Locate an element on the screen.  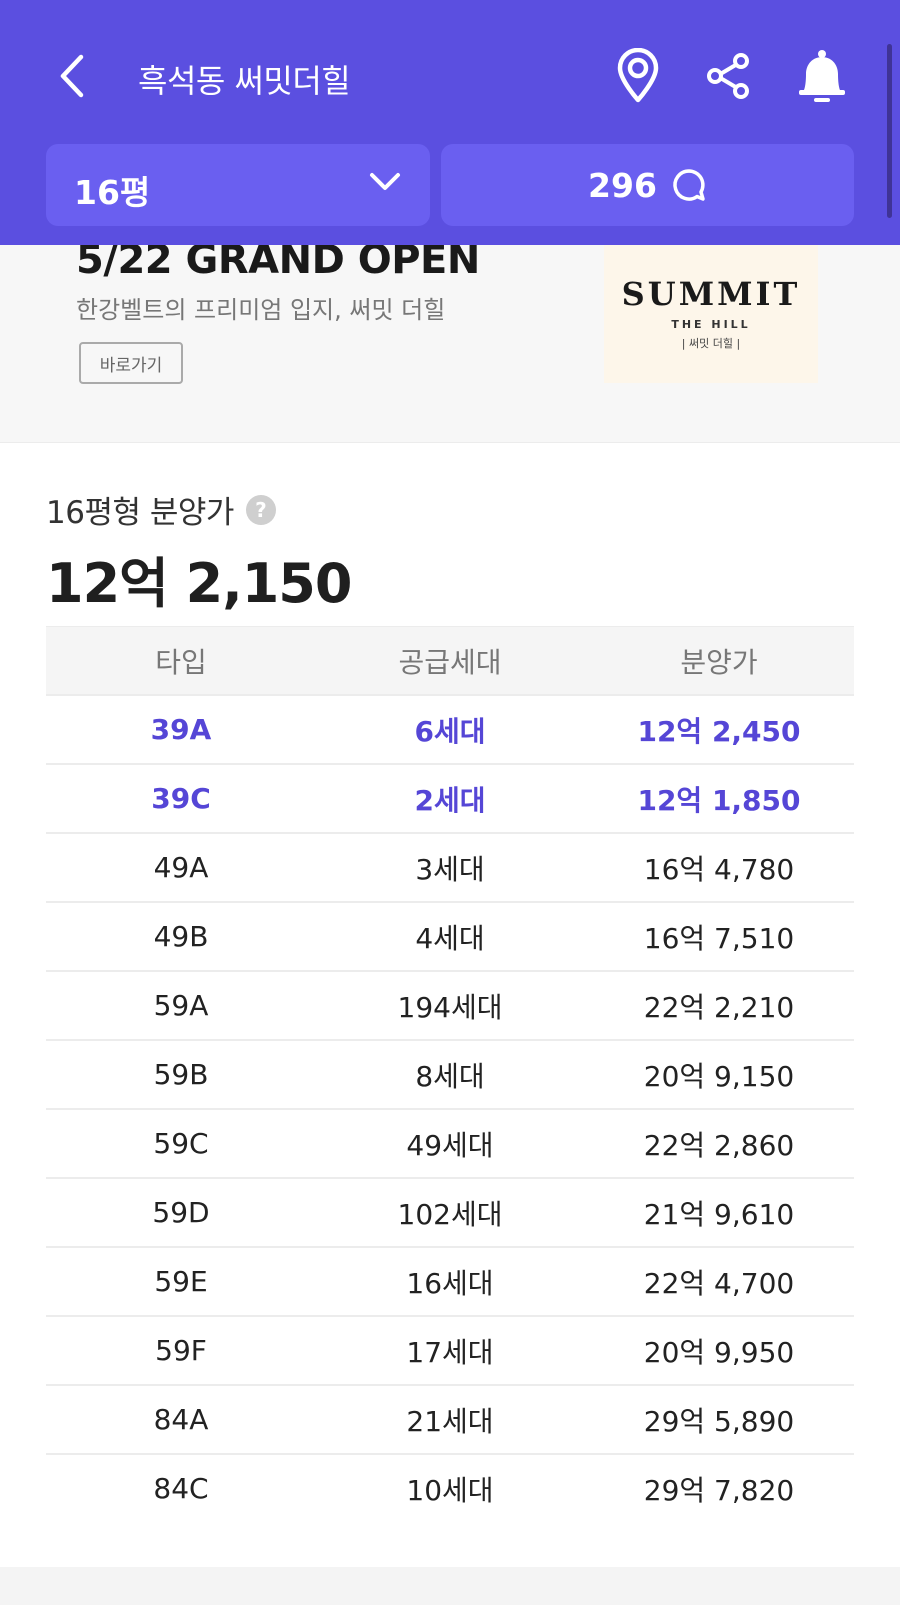
header-controls: 16평 296 is located at coordinates (450, 185).